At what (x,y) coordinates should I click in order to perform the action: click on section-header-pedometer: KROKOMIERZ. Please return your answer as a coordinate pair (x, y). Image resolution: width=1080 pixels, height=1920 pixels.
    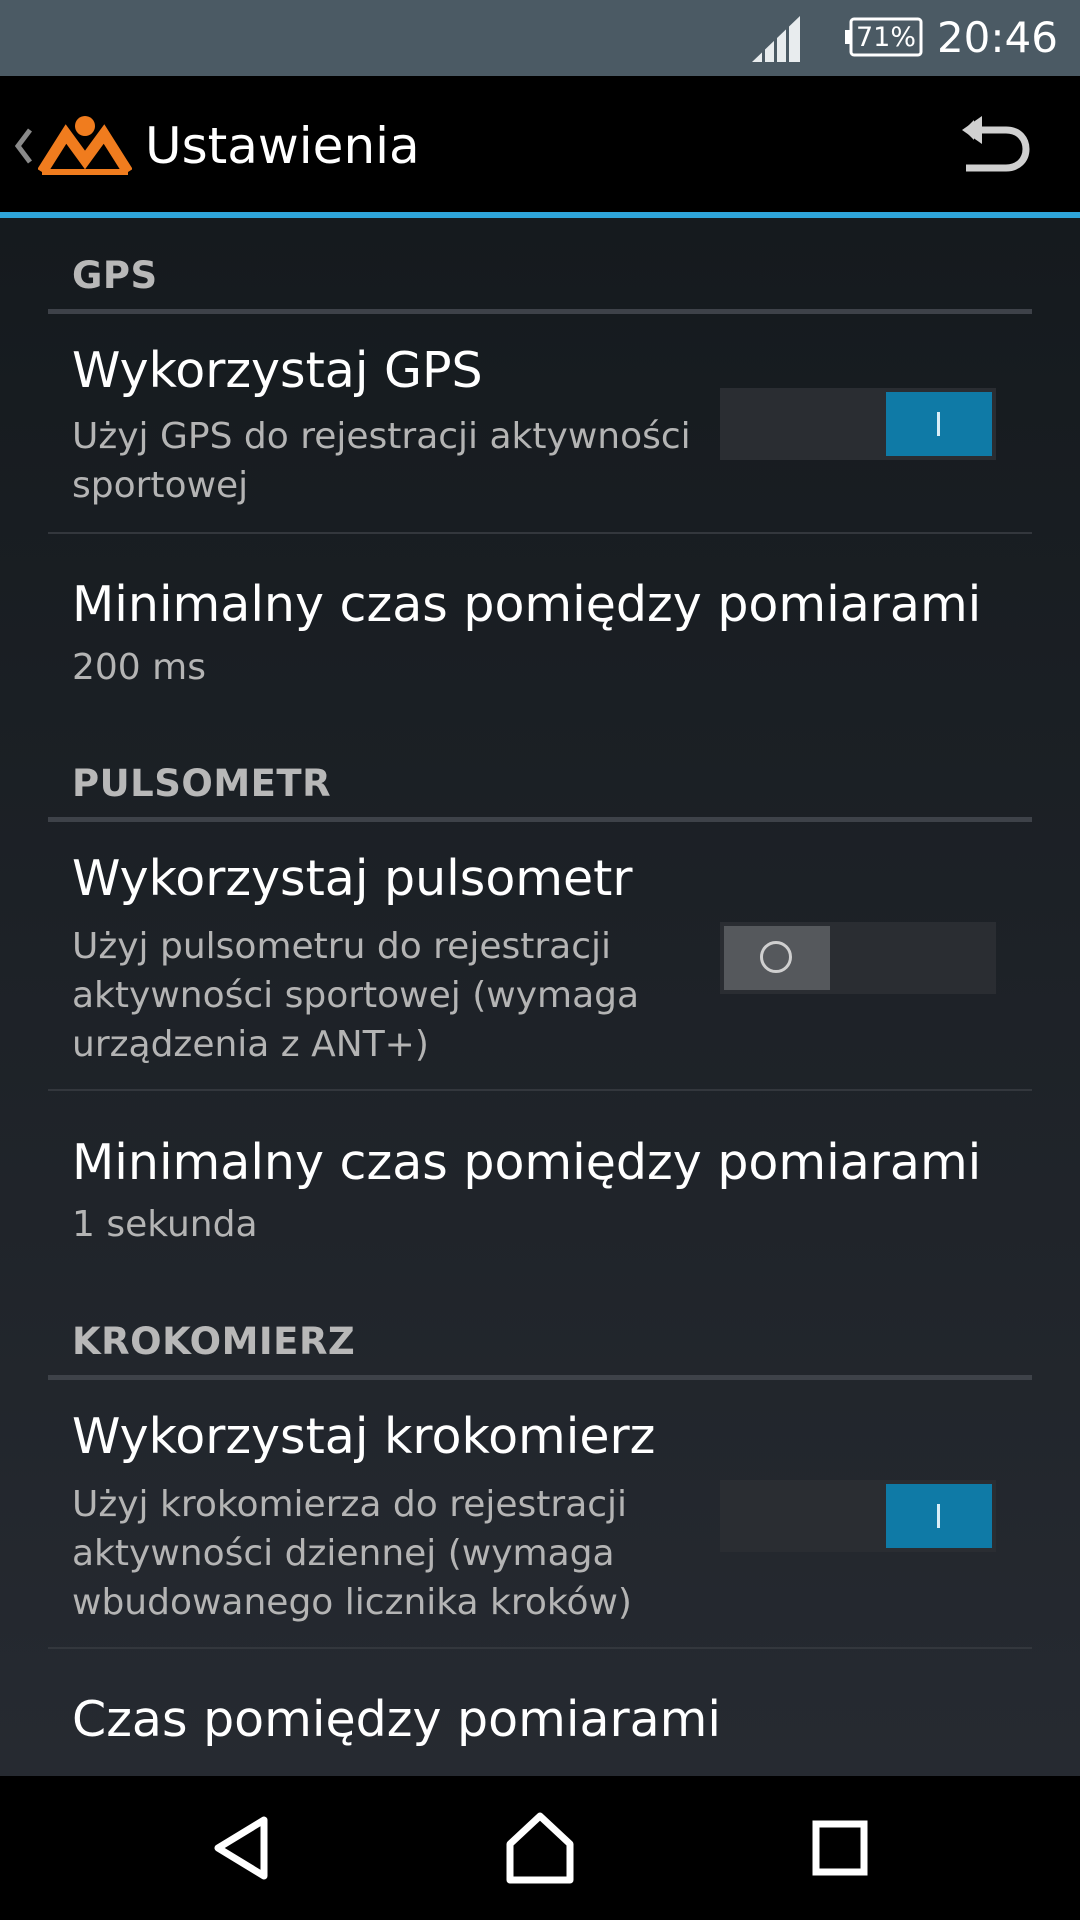
    Looking at the image, I should click on (214, 1341).